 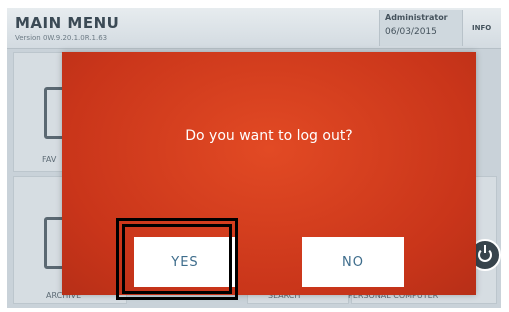 I want to click on no-button: NO, so click(x=353, y=262).